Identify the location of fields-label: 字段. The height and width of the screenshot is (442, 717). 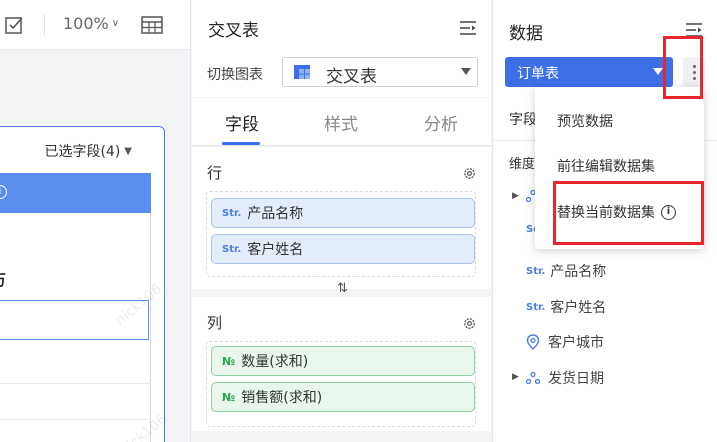
(523, 120).